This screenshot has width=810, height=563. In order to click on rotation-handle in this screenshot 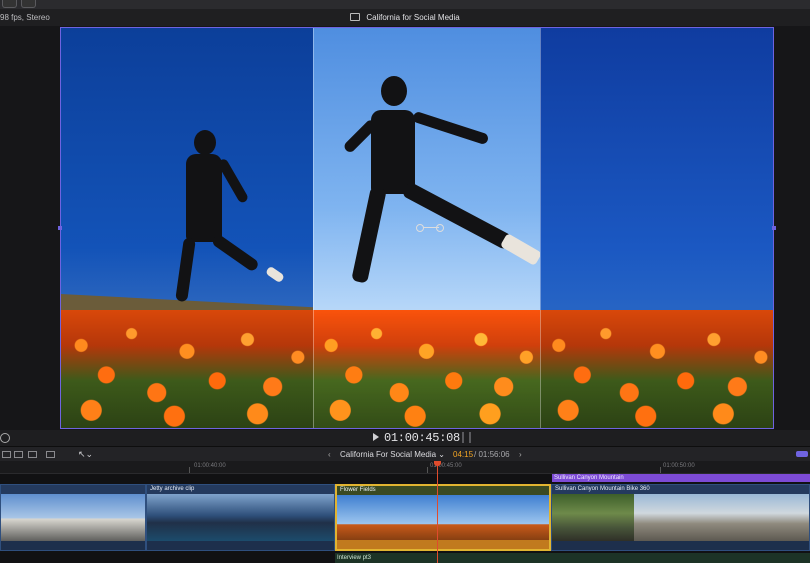, I will do `click(440, 228)`.